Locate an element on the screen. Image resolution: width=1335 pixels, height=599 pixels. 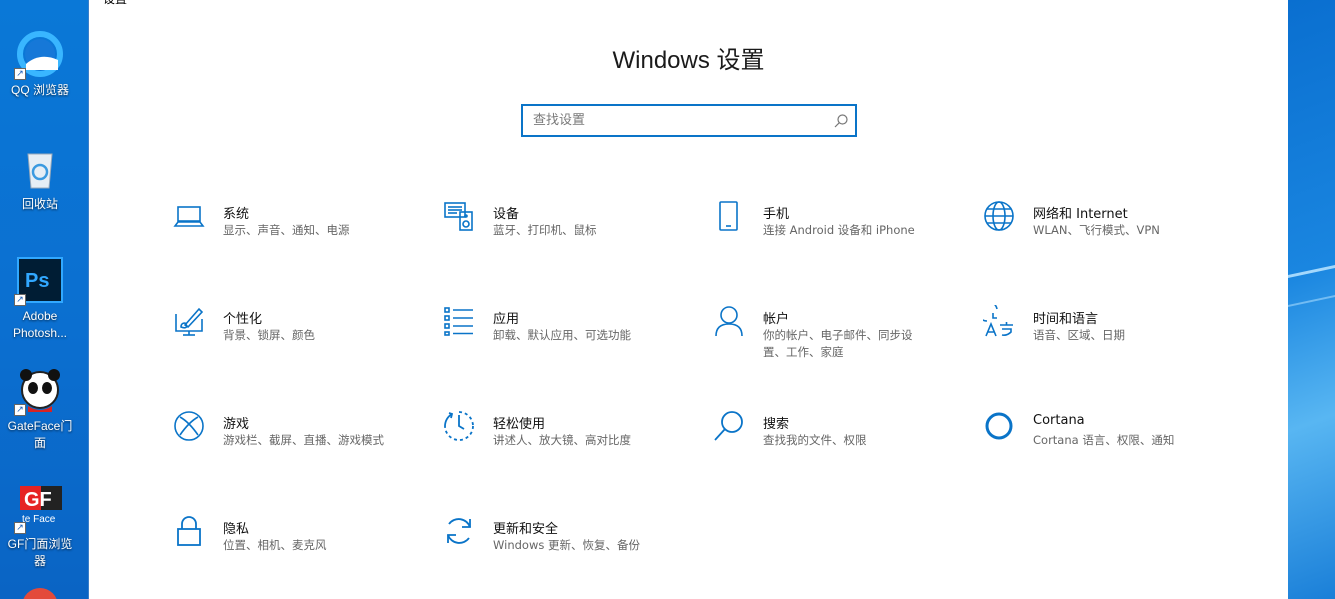
tile-apps: 应用 卸载、默认应用、可选功能 is located at coordinates (568, 340).